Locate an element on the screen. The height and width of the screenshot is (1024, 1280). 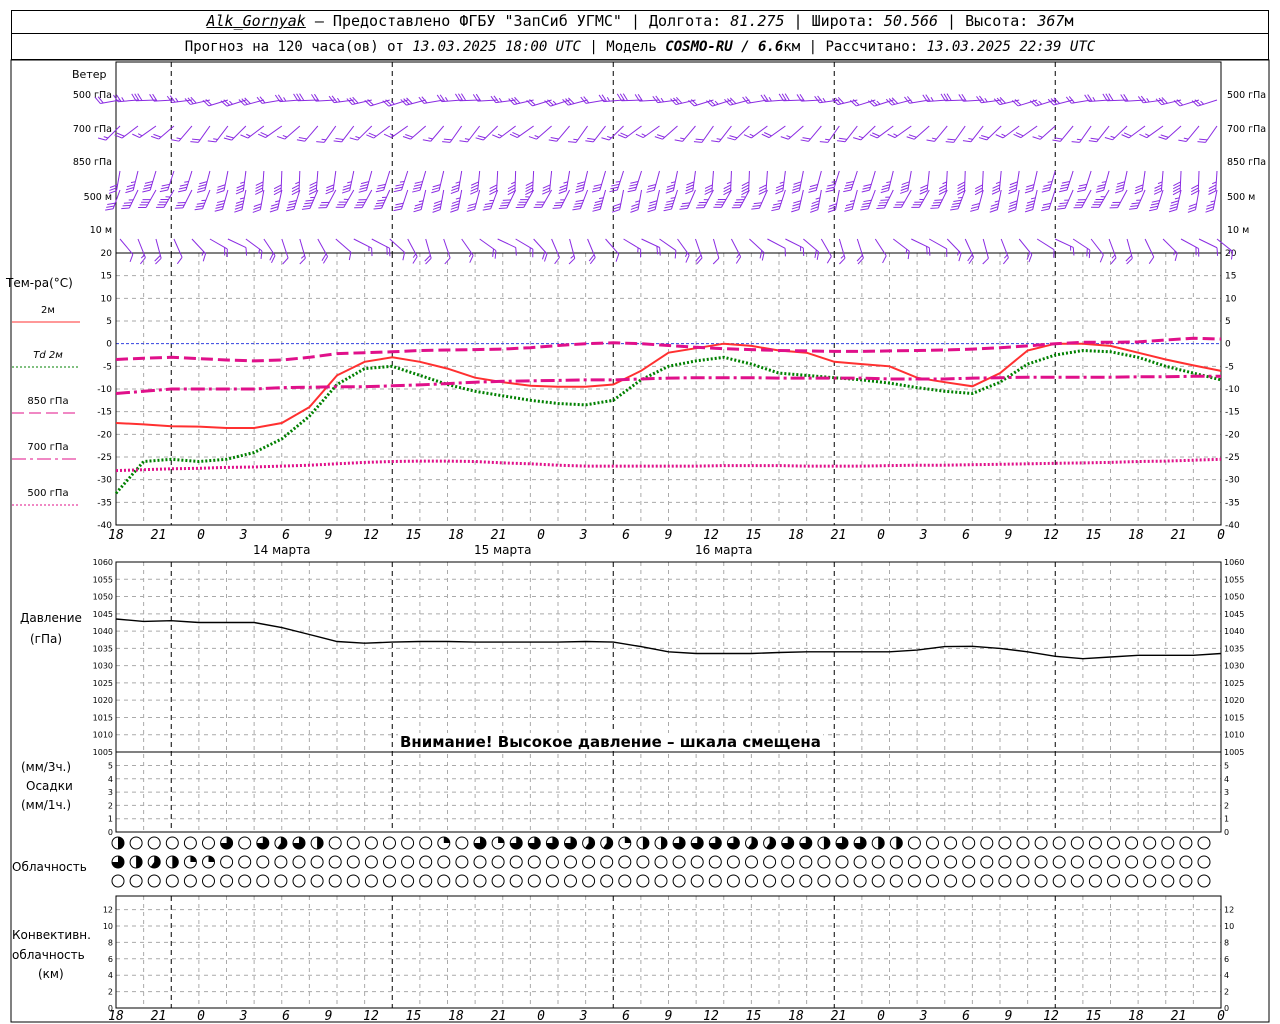
time-tick-label: 3 is located at coordinates (243, 535).